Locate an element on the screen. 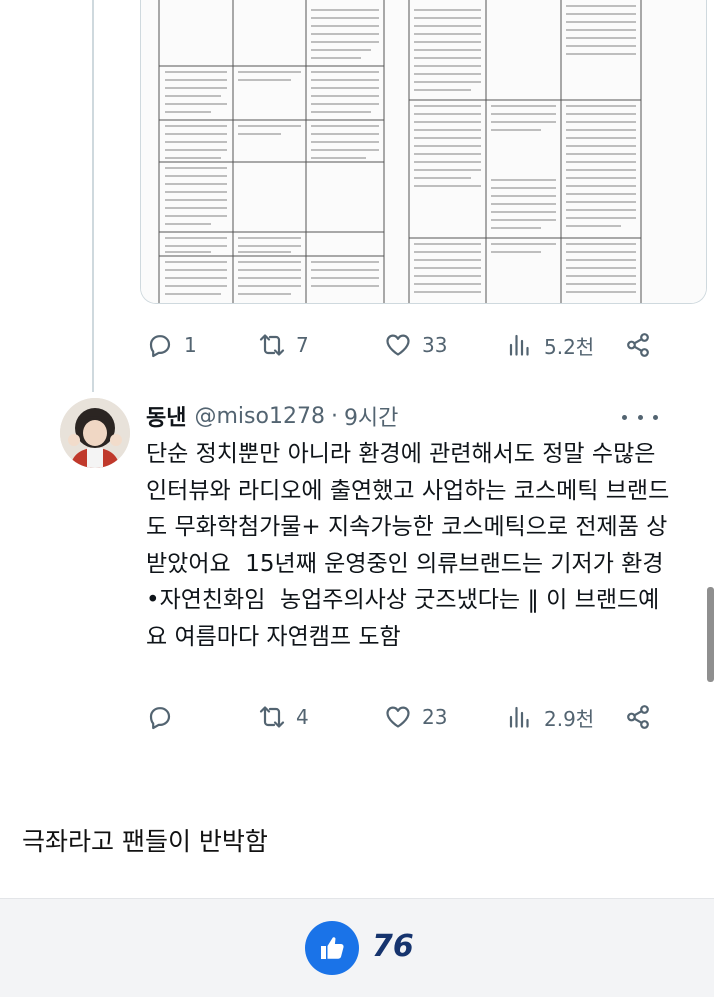  thread-connector-line is located at coordinates (93, 196).